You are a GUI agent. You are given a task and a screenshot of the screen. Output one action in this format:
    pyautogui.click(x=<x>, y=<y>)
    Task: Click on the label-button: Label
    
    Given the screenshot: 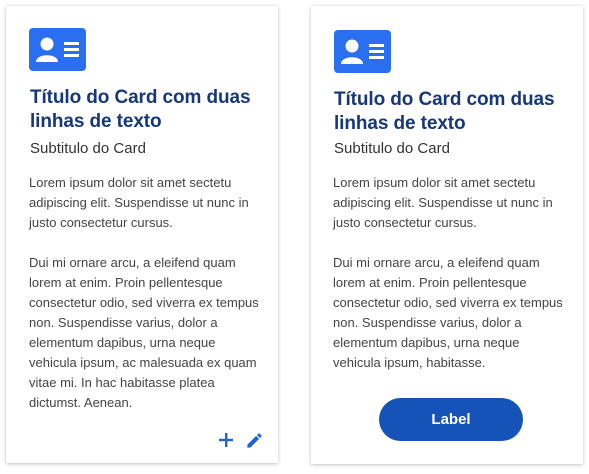 What is the action you would take?
    pyautogui.click(x=451, y=419)
    